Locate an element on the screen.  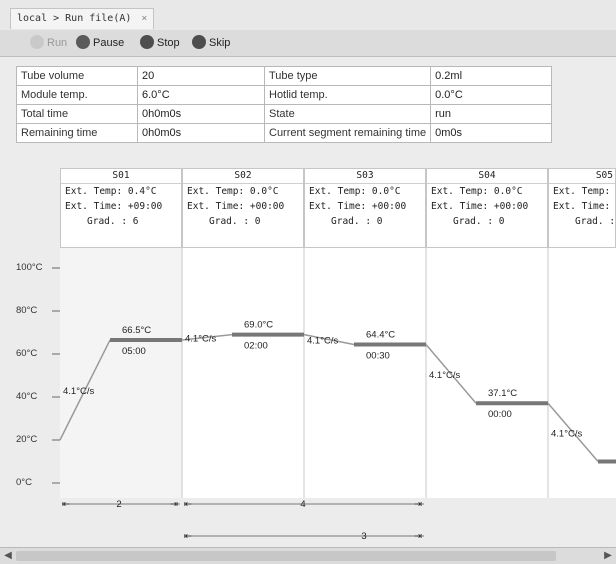
skip-label: Skip is located at coordinates (220, 43).